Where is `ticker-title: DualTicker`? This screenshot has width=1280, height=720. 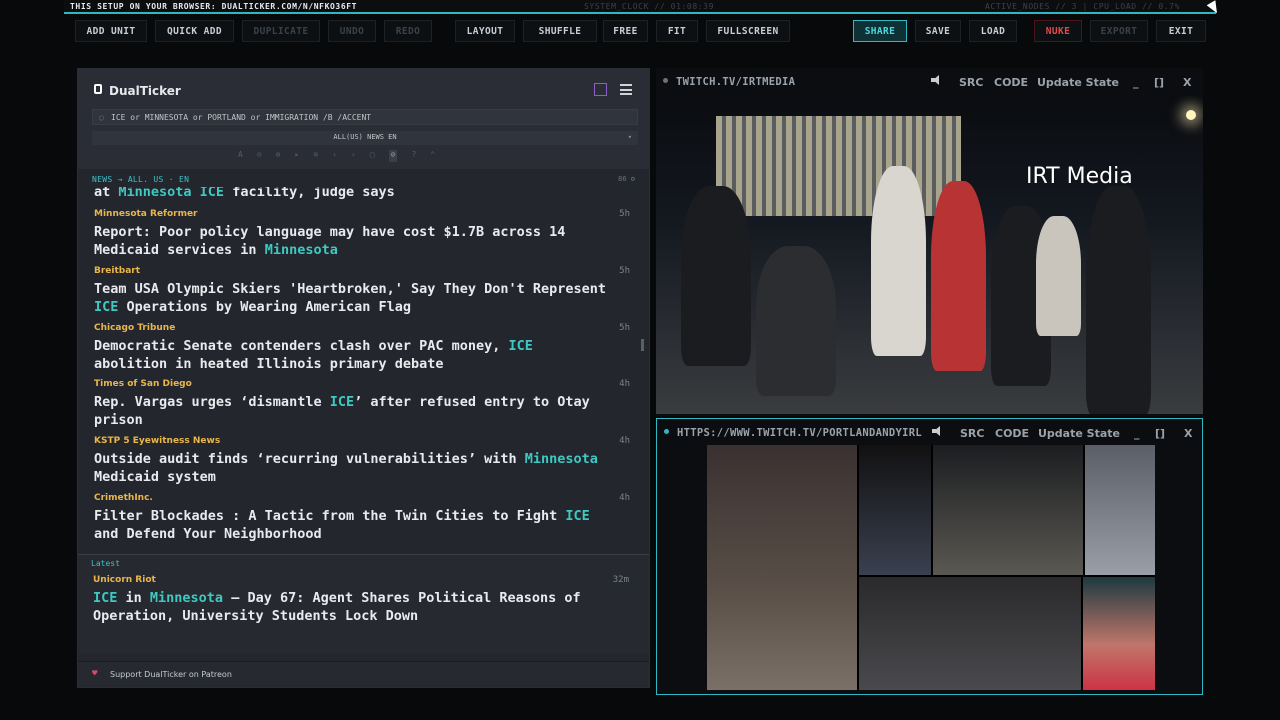
ticker-title: DualTicker is located at coordinates (145, 91).